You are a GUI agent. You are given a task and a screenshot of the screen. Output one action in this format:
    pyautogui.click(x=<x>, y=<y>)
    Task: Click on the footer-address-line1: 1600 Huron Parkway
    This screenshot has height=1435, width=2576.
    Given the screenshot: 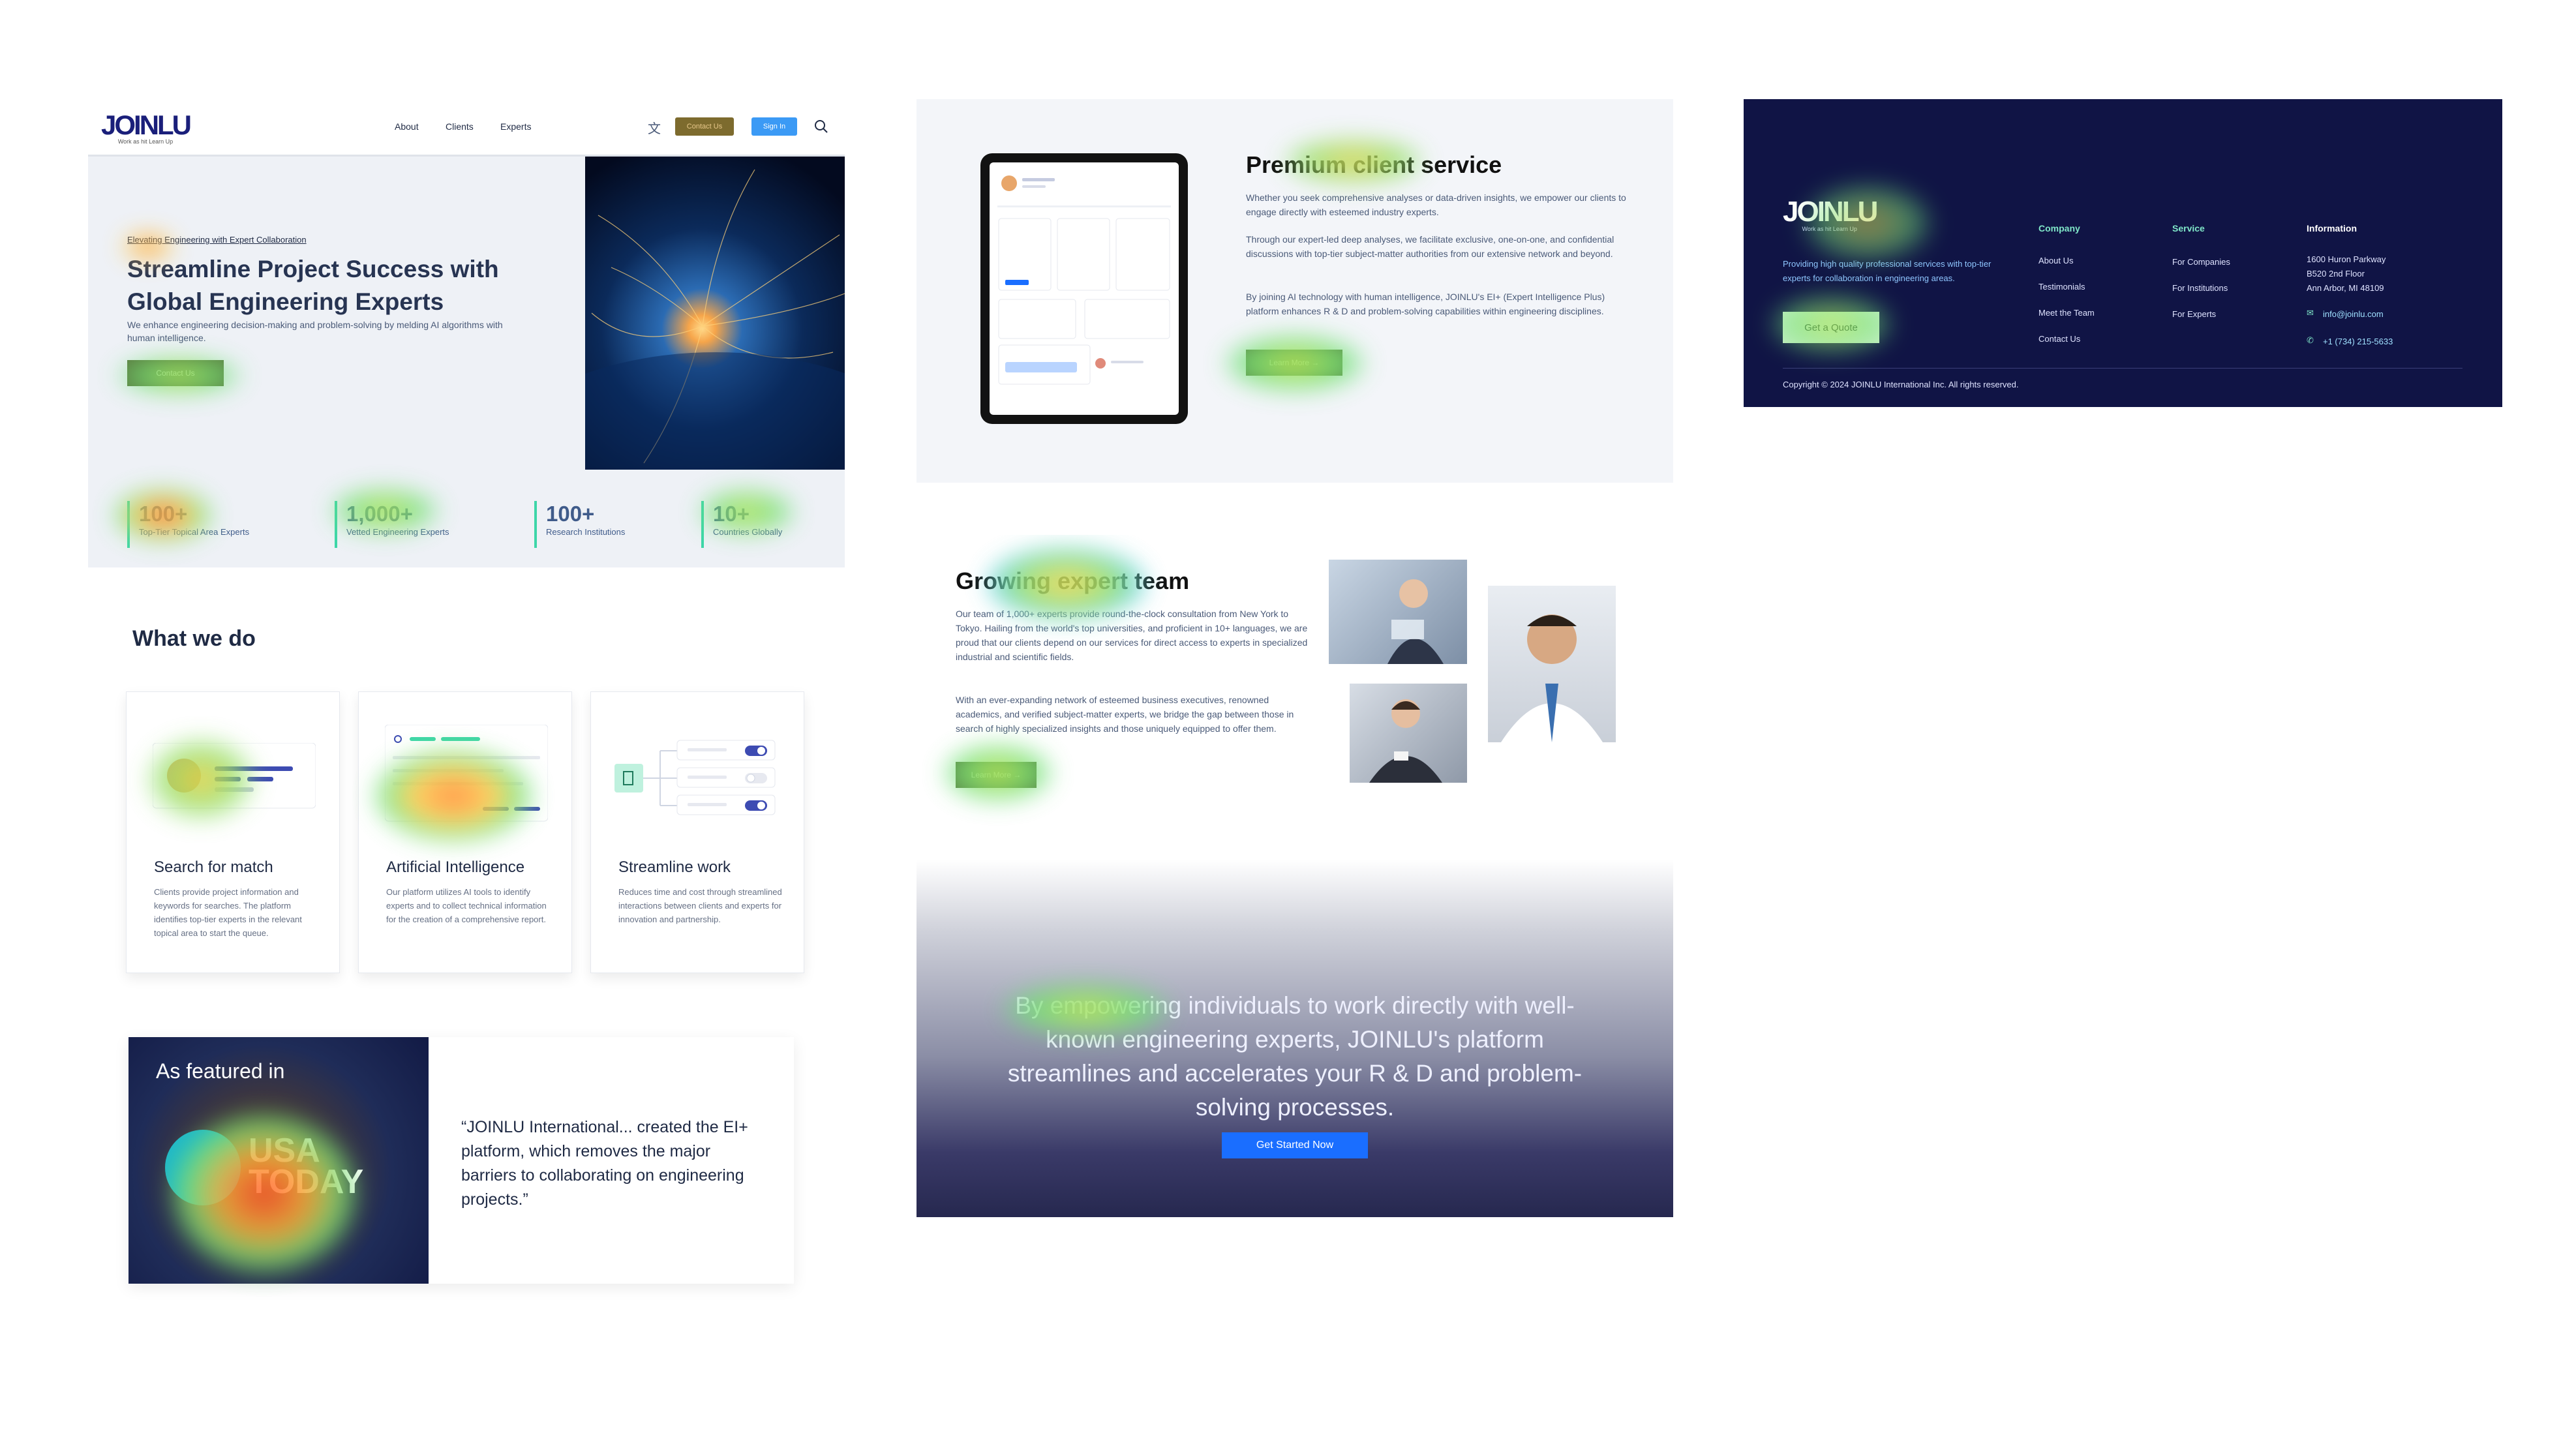 What is the action you would take?
    pyautogui.click(x=2347, y=259)
    